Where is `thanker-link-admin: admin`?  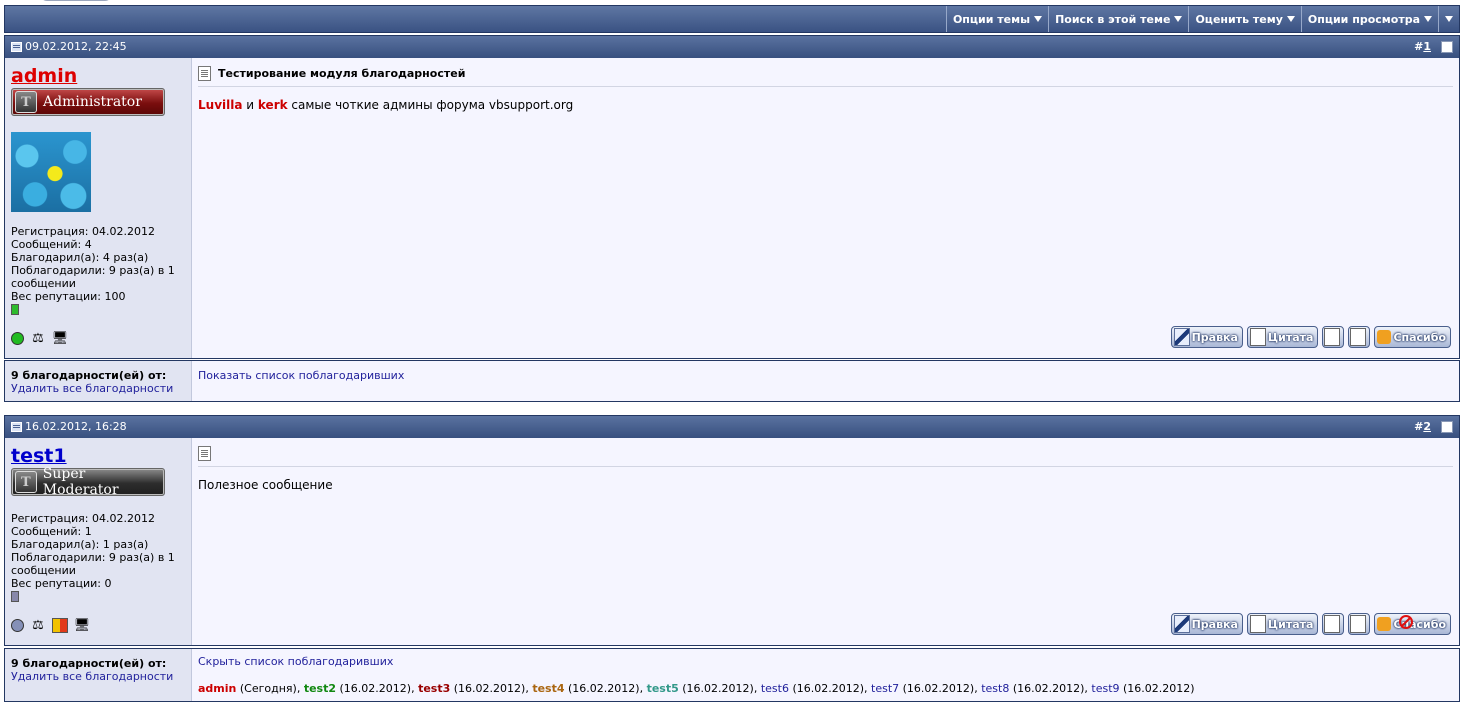 thanker-link-admin: admin is located at coordinates (217, 688).